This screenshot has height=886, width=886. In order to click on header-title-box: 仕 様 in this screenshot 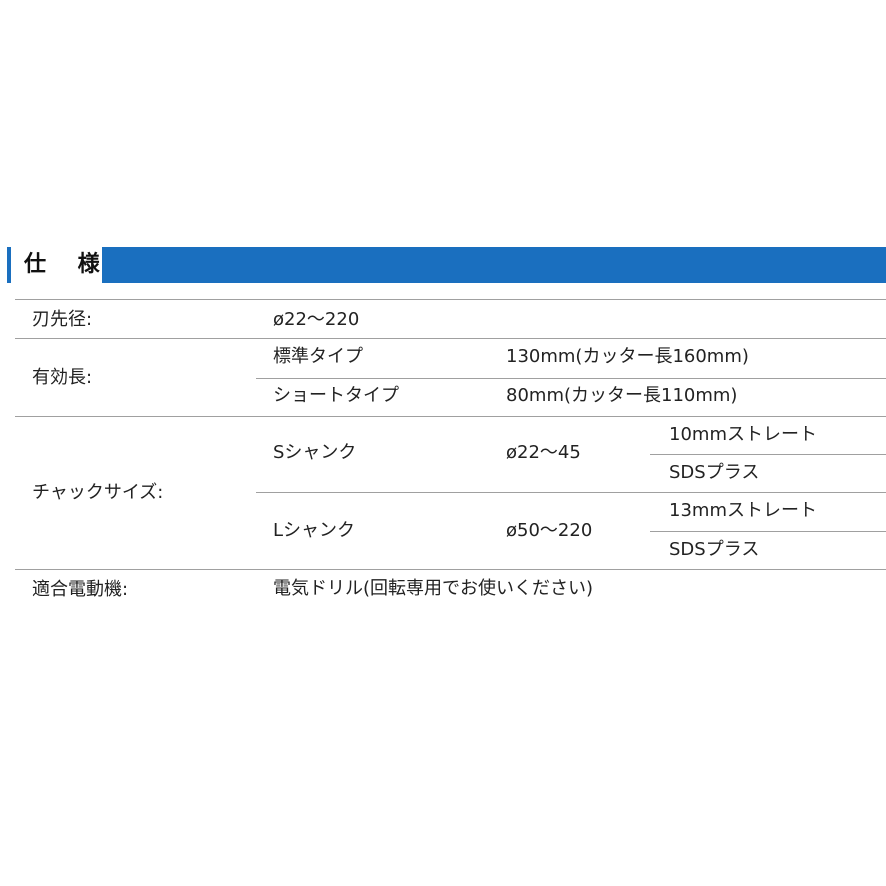, I will do `click(57, 265)`.